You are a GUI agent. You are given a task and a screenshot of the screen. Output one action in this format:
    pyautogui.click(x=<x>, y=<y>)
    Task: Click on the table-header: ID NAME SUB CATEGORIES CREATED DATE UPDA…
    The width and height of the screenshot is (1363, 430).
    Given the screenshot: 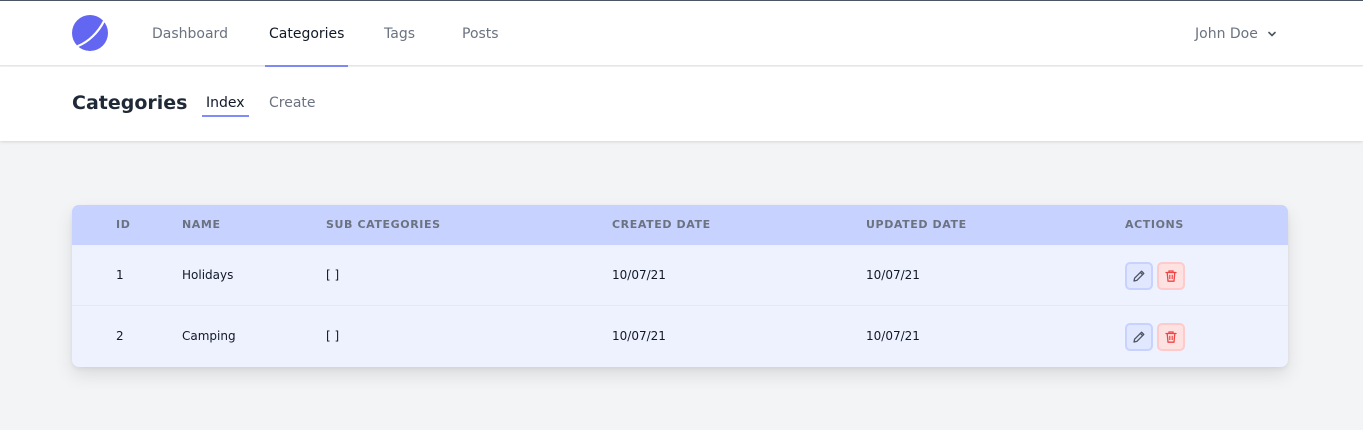 What is the action you would take?
    pyautogui.click(x=680, y=225)
    